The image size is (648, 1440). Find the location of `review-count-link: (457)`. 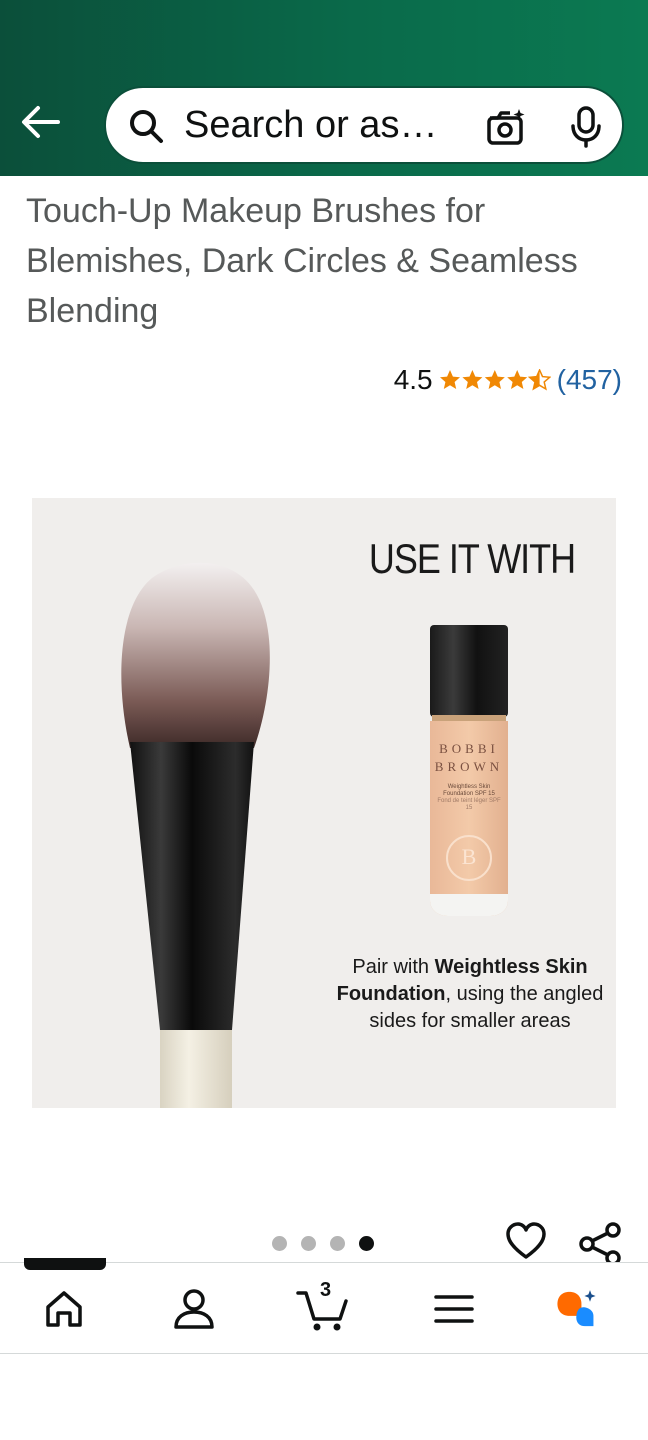

review-count-link: (457) is located at coordinates (589, 380).